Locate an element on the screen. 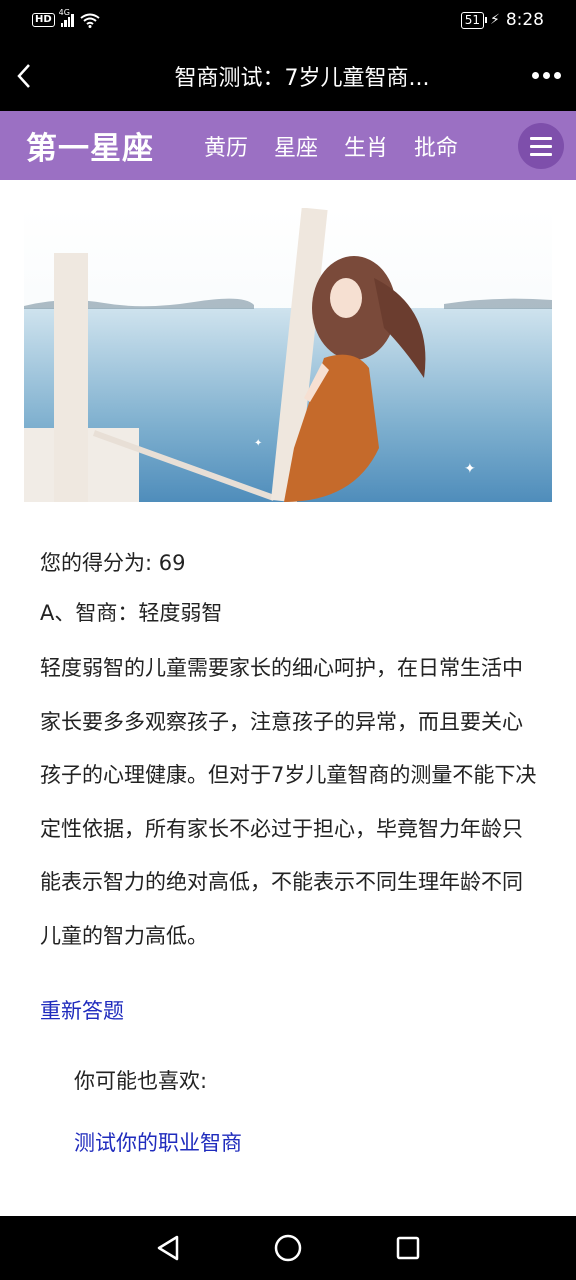  nav-item-xingzuo: 星座 is located at coordinates (296, 146).